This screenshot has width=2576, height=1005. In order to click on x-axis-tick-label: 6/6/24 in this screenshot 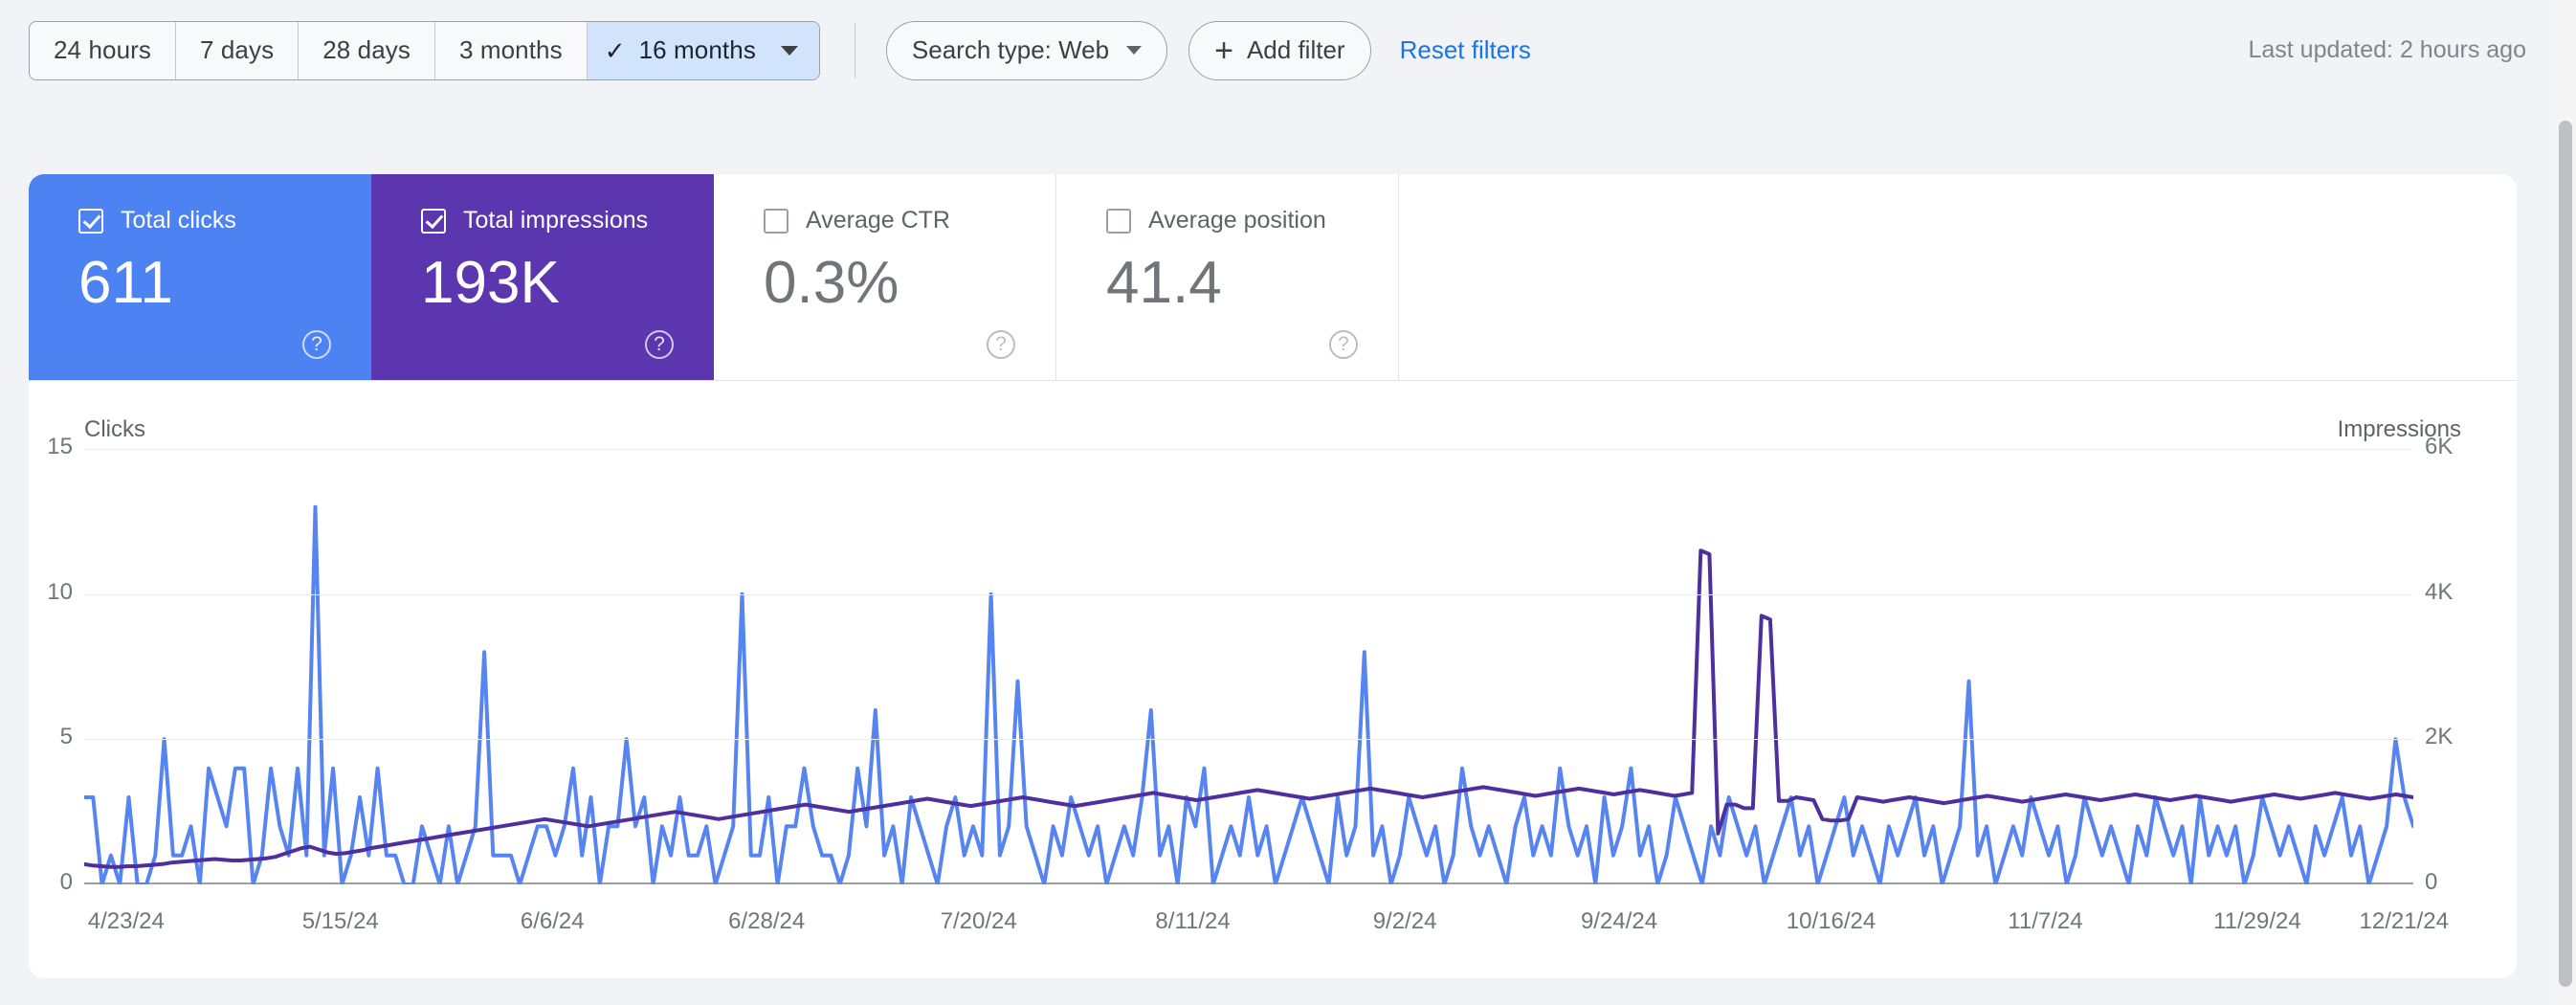, I will do `click(552, 921)`.